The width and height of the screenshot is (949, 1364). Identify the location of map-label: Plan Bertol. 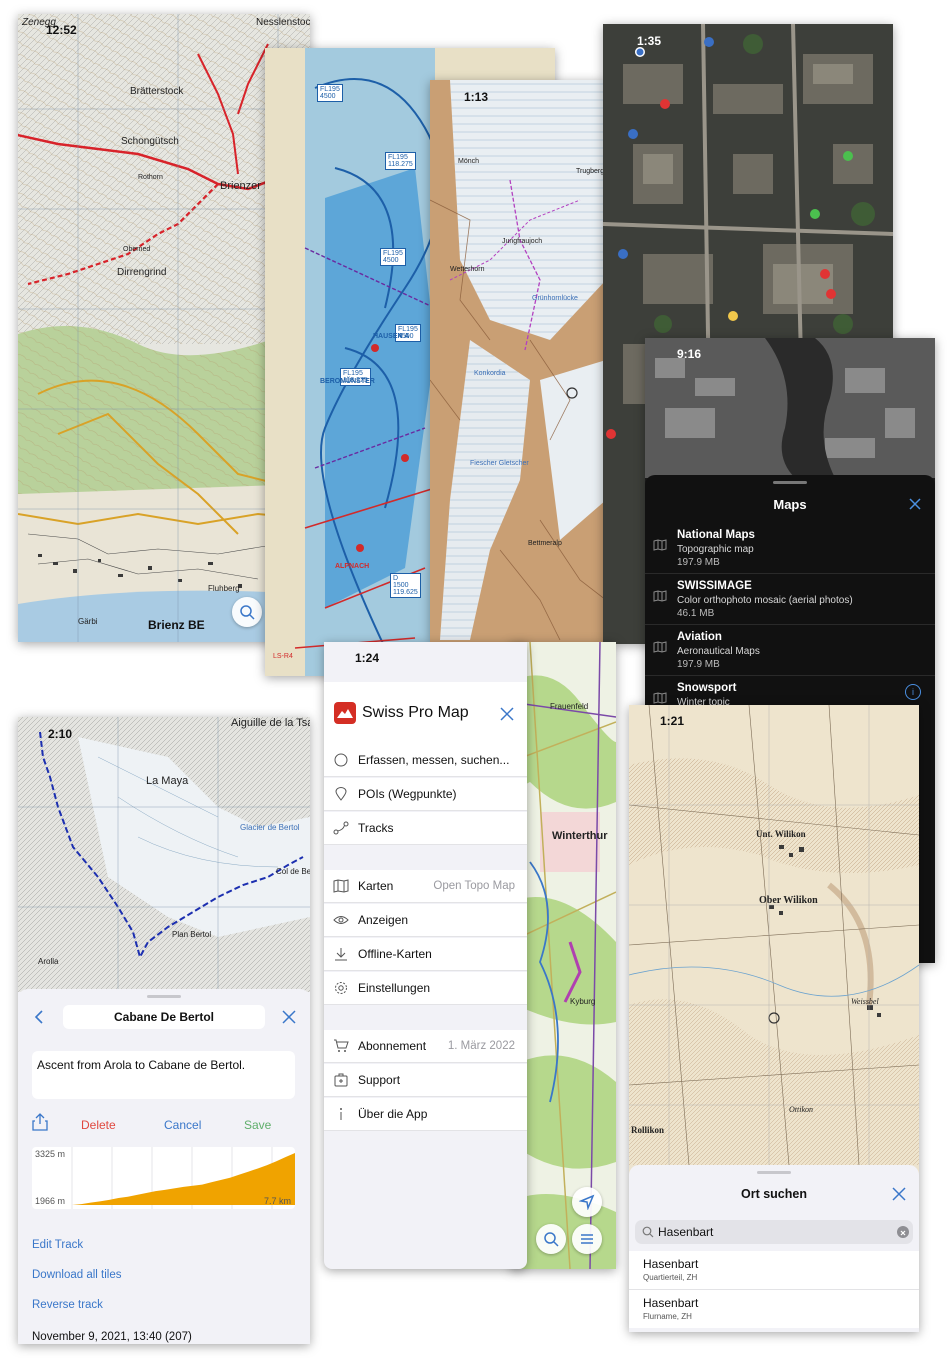
(192, 934).